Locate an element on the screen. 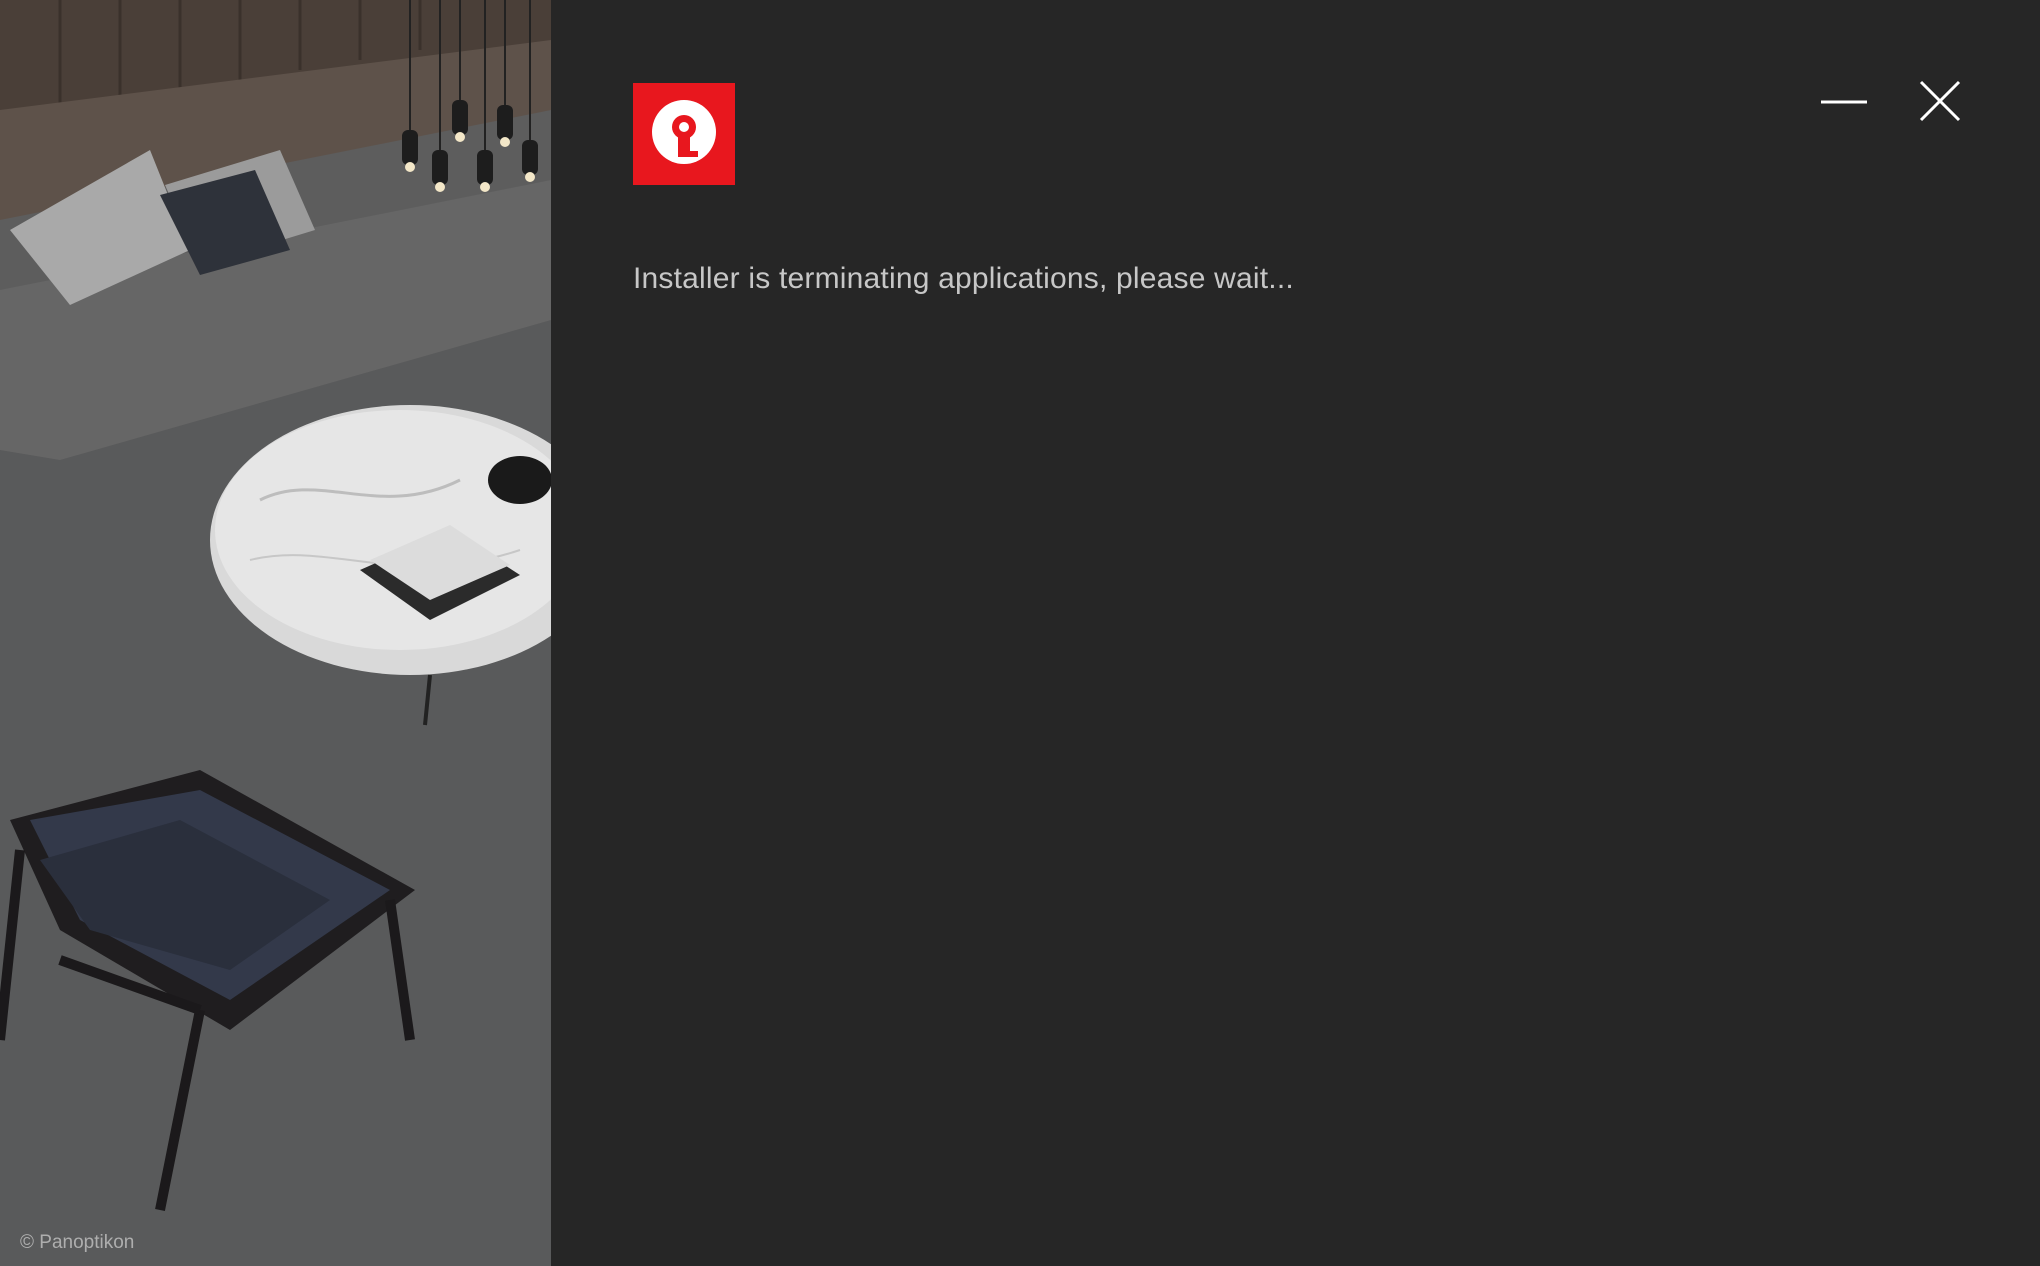 The width and height of the screenshot is (2040, 1266). minimize-icon is located at coordinates (1844, 102).